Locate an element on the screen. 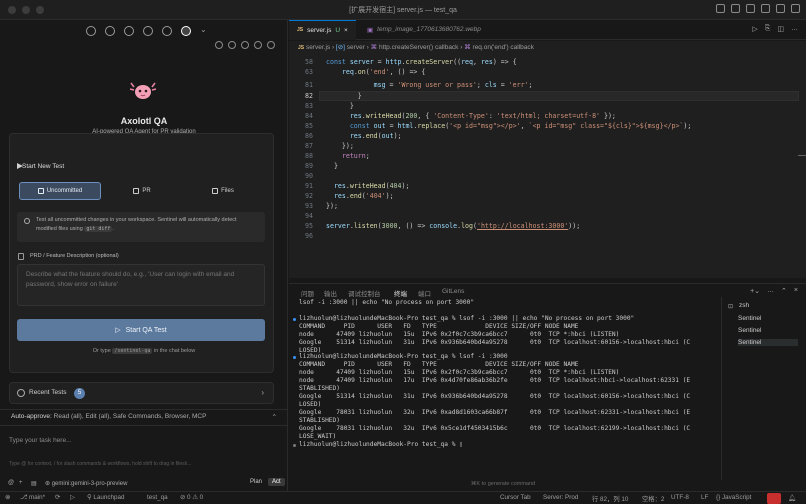 This screenshot has width=806, height=504. branch-status: ⎇ main* is located at coordinates (32, 497).